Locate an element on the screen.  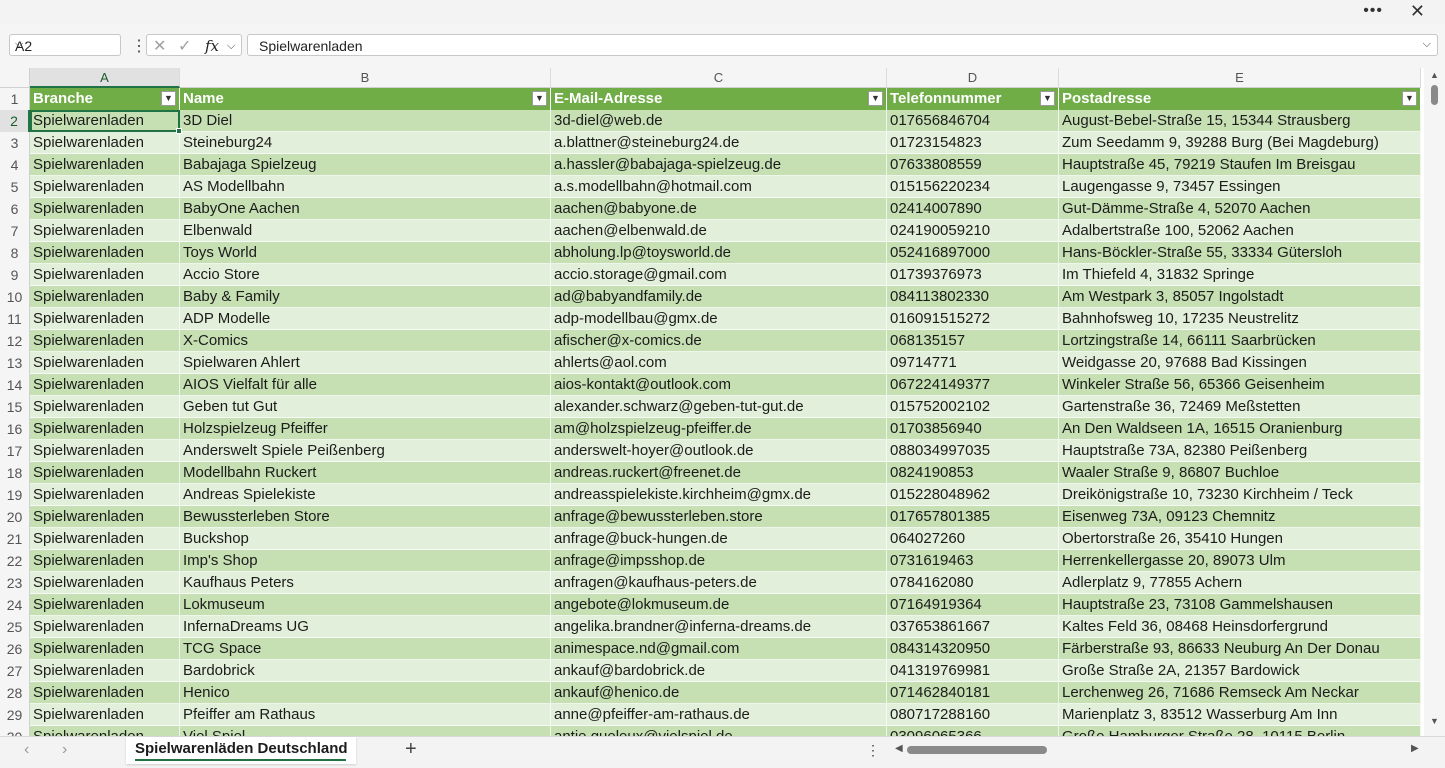
table-header-cell: E-Mail-Adresse ▼ is located at coordinates (719, 99).